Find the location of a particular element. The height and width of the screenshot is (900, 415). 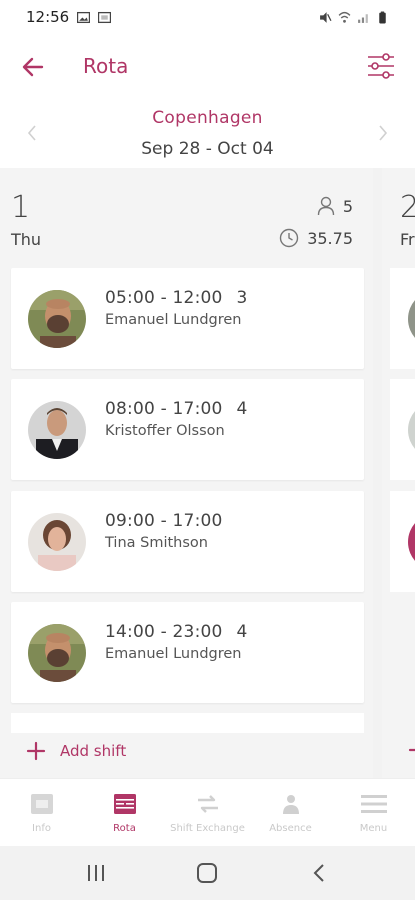

people-count-value: 5 is located at coordinates (347, 206).